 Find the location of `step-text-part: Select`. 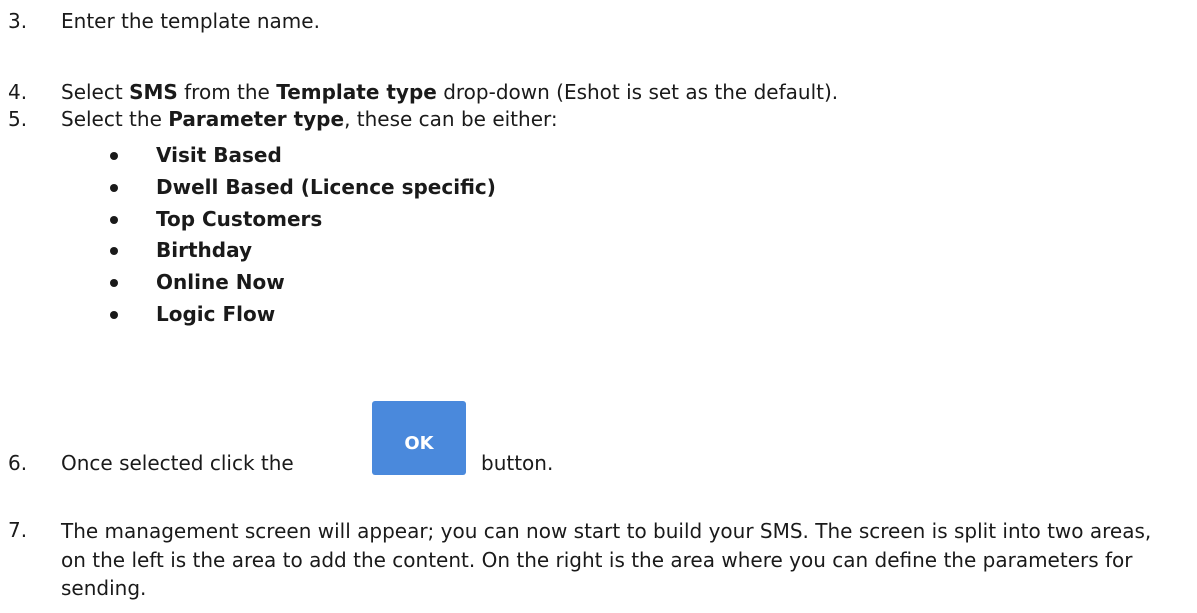

step-text-part: Select is located at coordinates (95, 92).